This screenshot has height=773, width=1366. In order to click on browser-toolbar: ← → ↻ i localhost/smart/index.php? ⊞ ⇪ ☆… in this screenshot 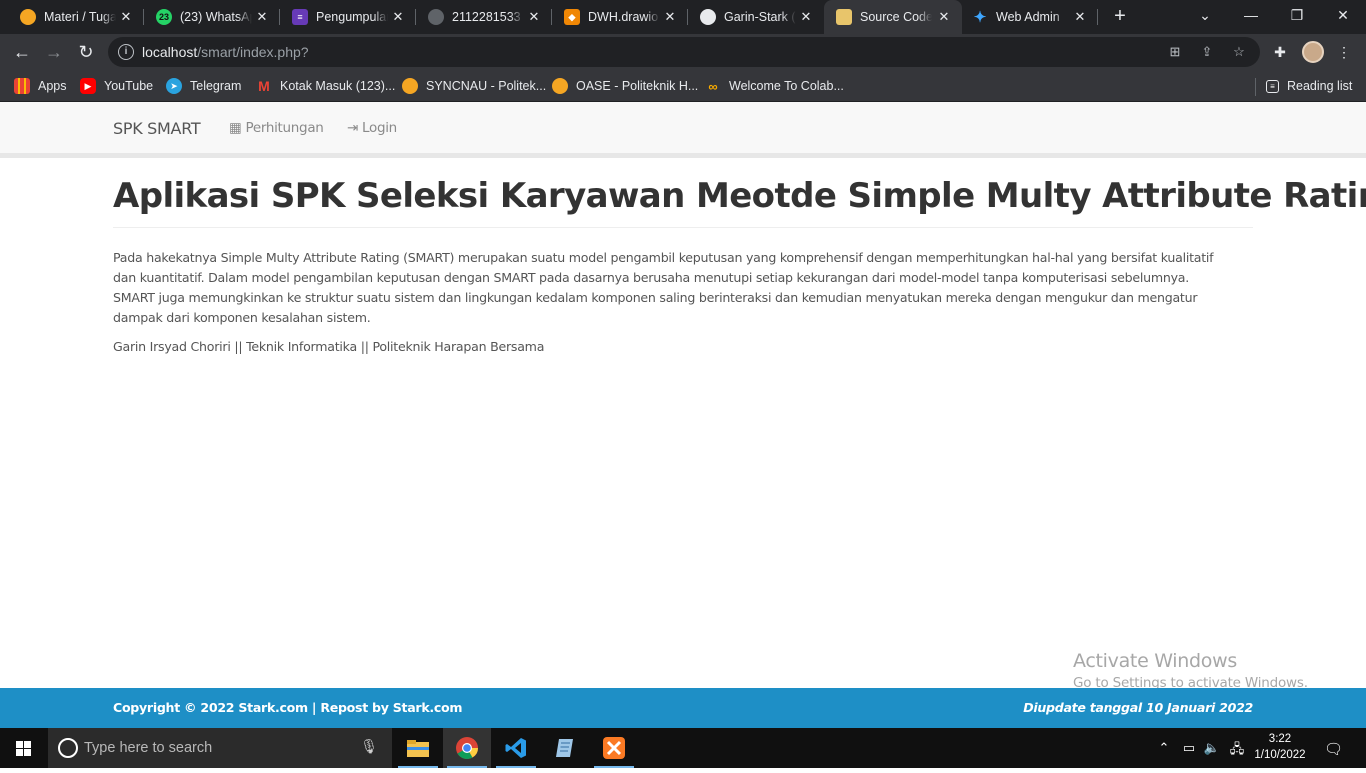, I will do `click(683, 52)`.